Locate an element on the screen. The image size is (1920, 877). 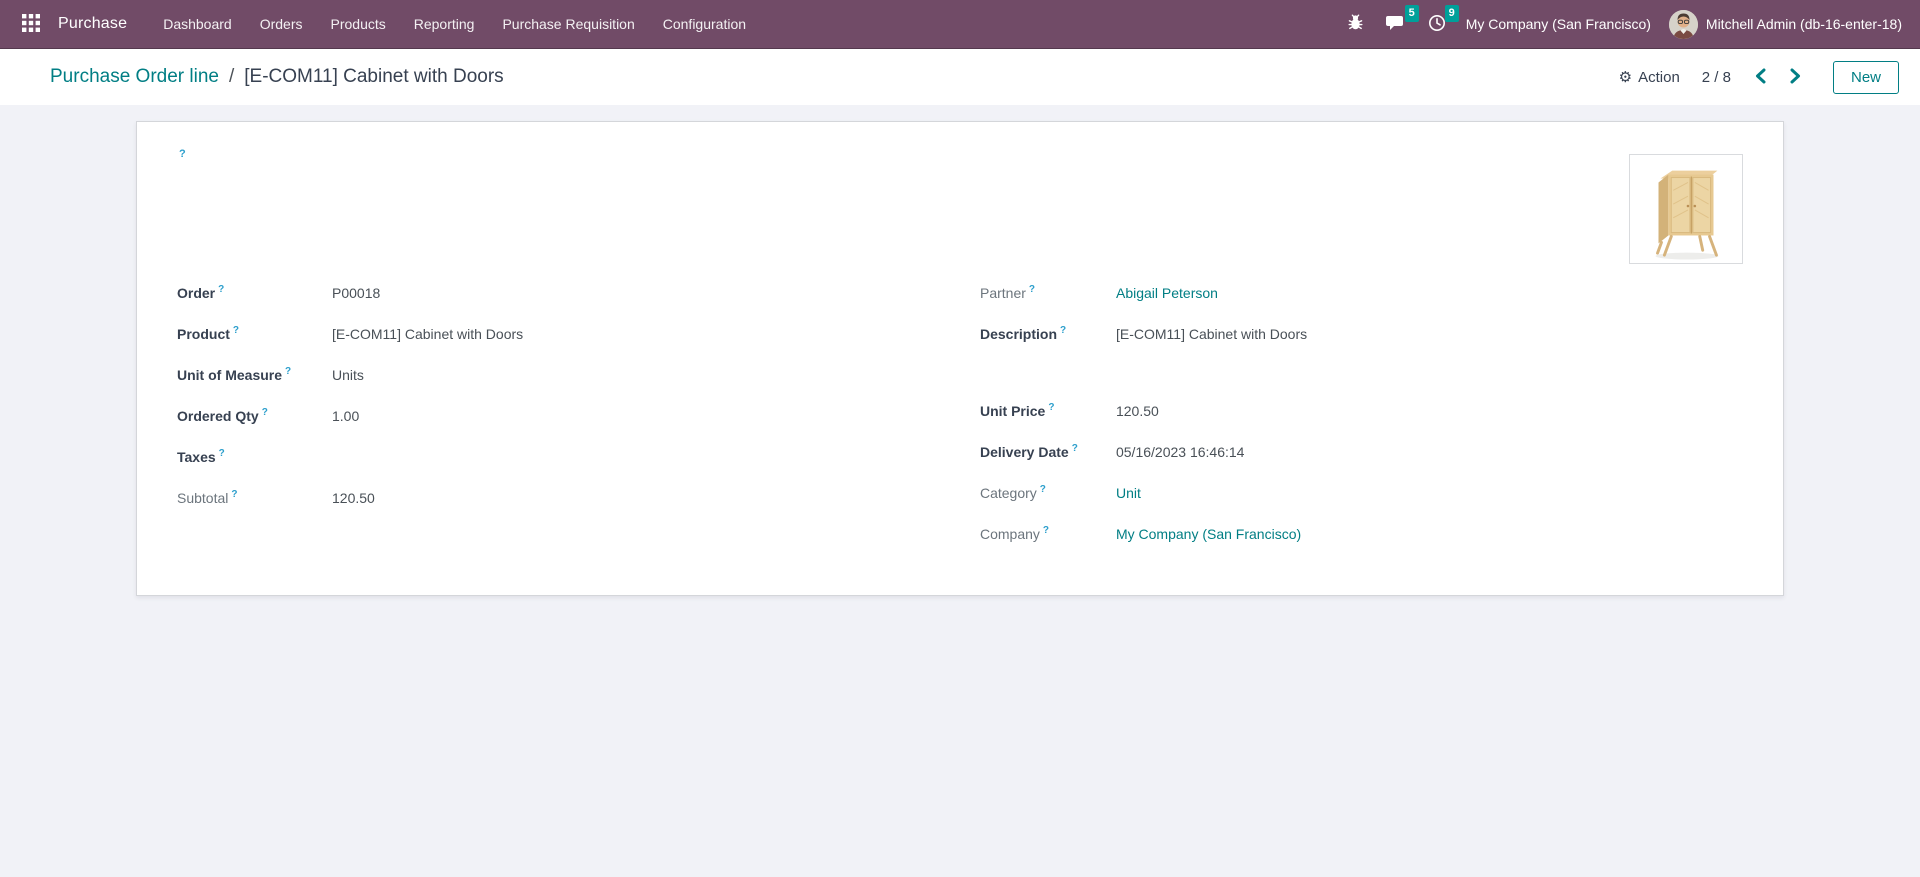
messages-count-badge: 5 is located at coordinates (1411, 13).